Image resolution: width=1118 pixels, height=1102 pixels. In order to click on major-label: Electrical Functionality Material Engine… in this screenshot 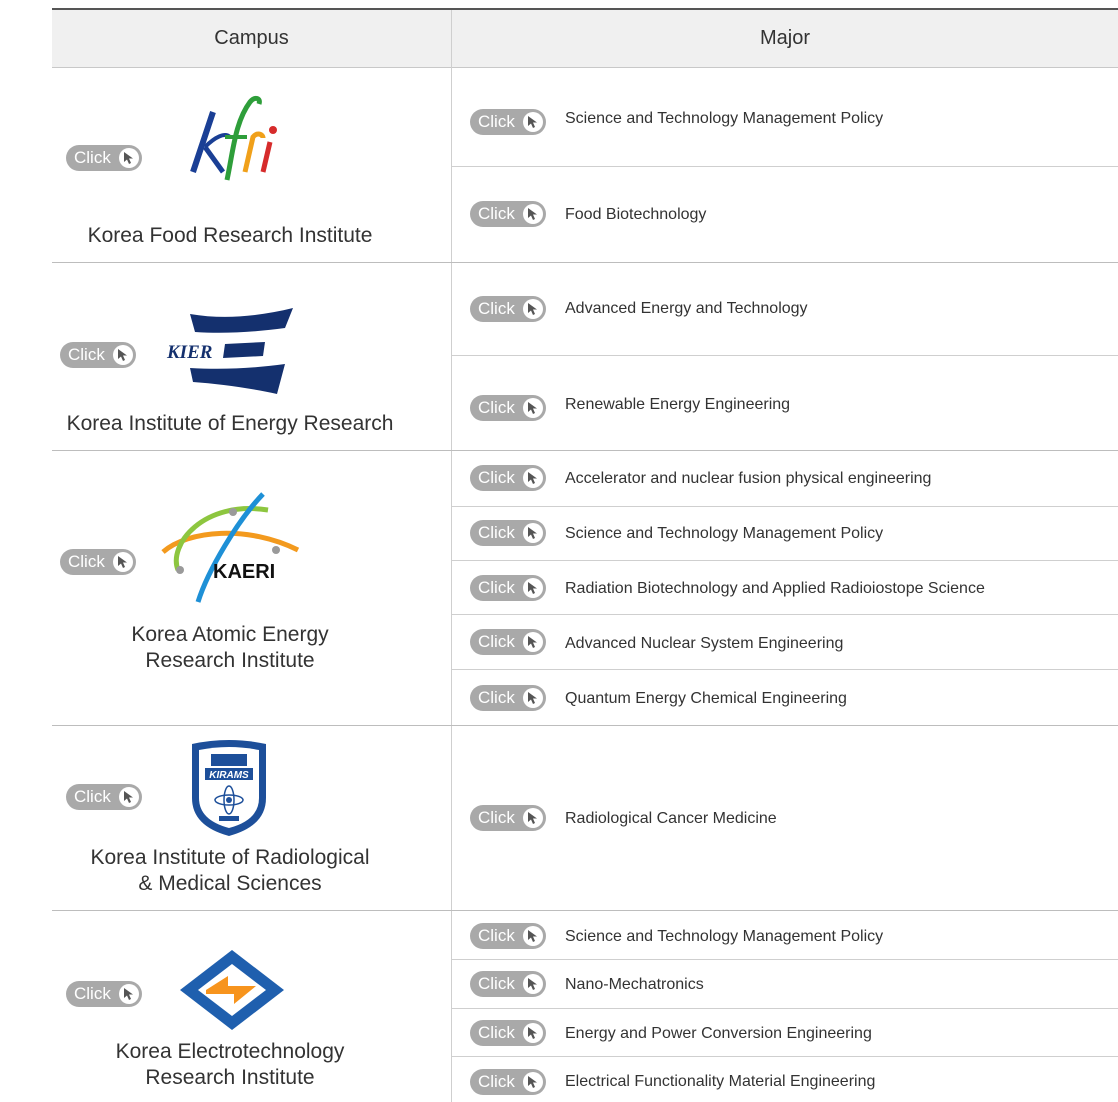, I will do `click(720, 1082)`.